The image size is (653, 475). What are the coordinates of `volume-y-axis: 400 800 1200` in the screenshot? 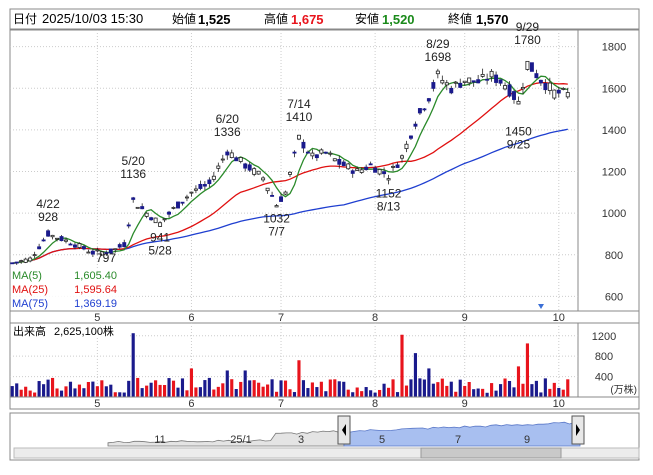 It's located at (604, 357).